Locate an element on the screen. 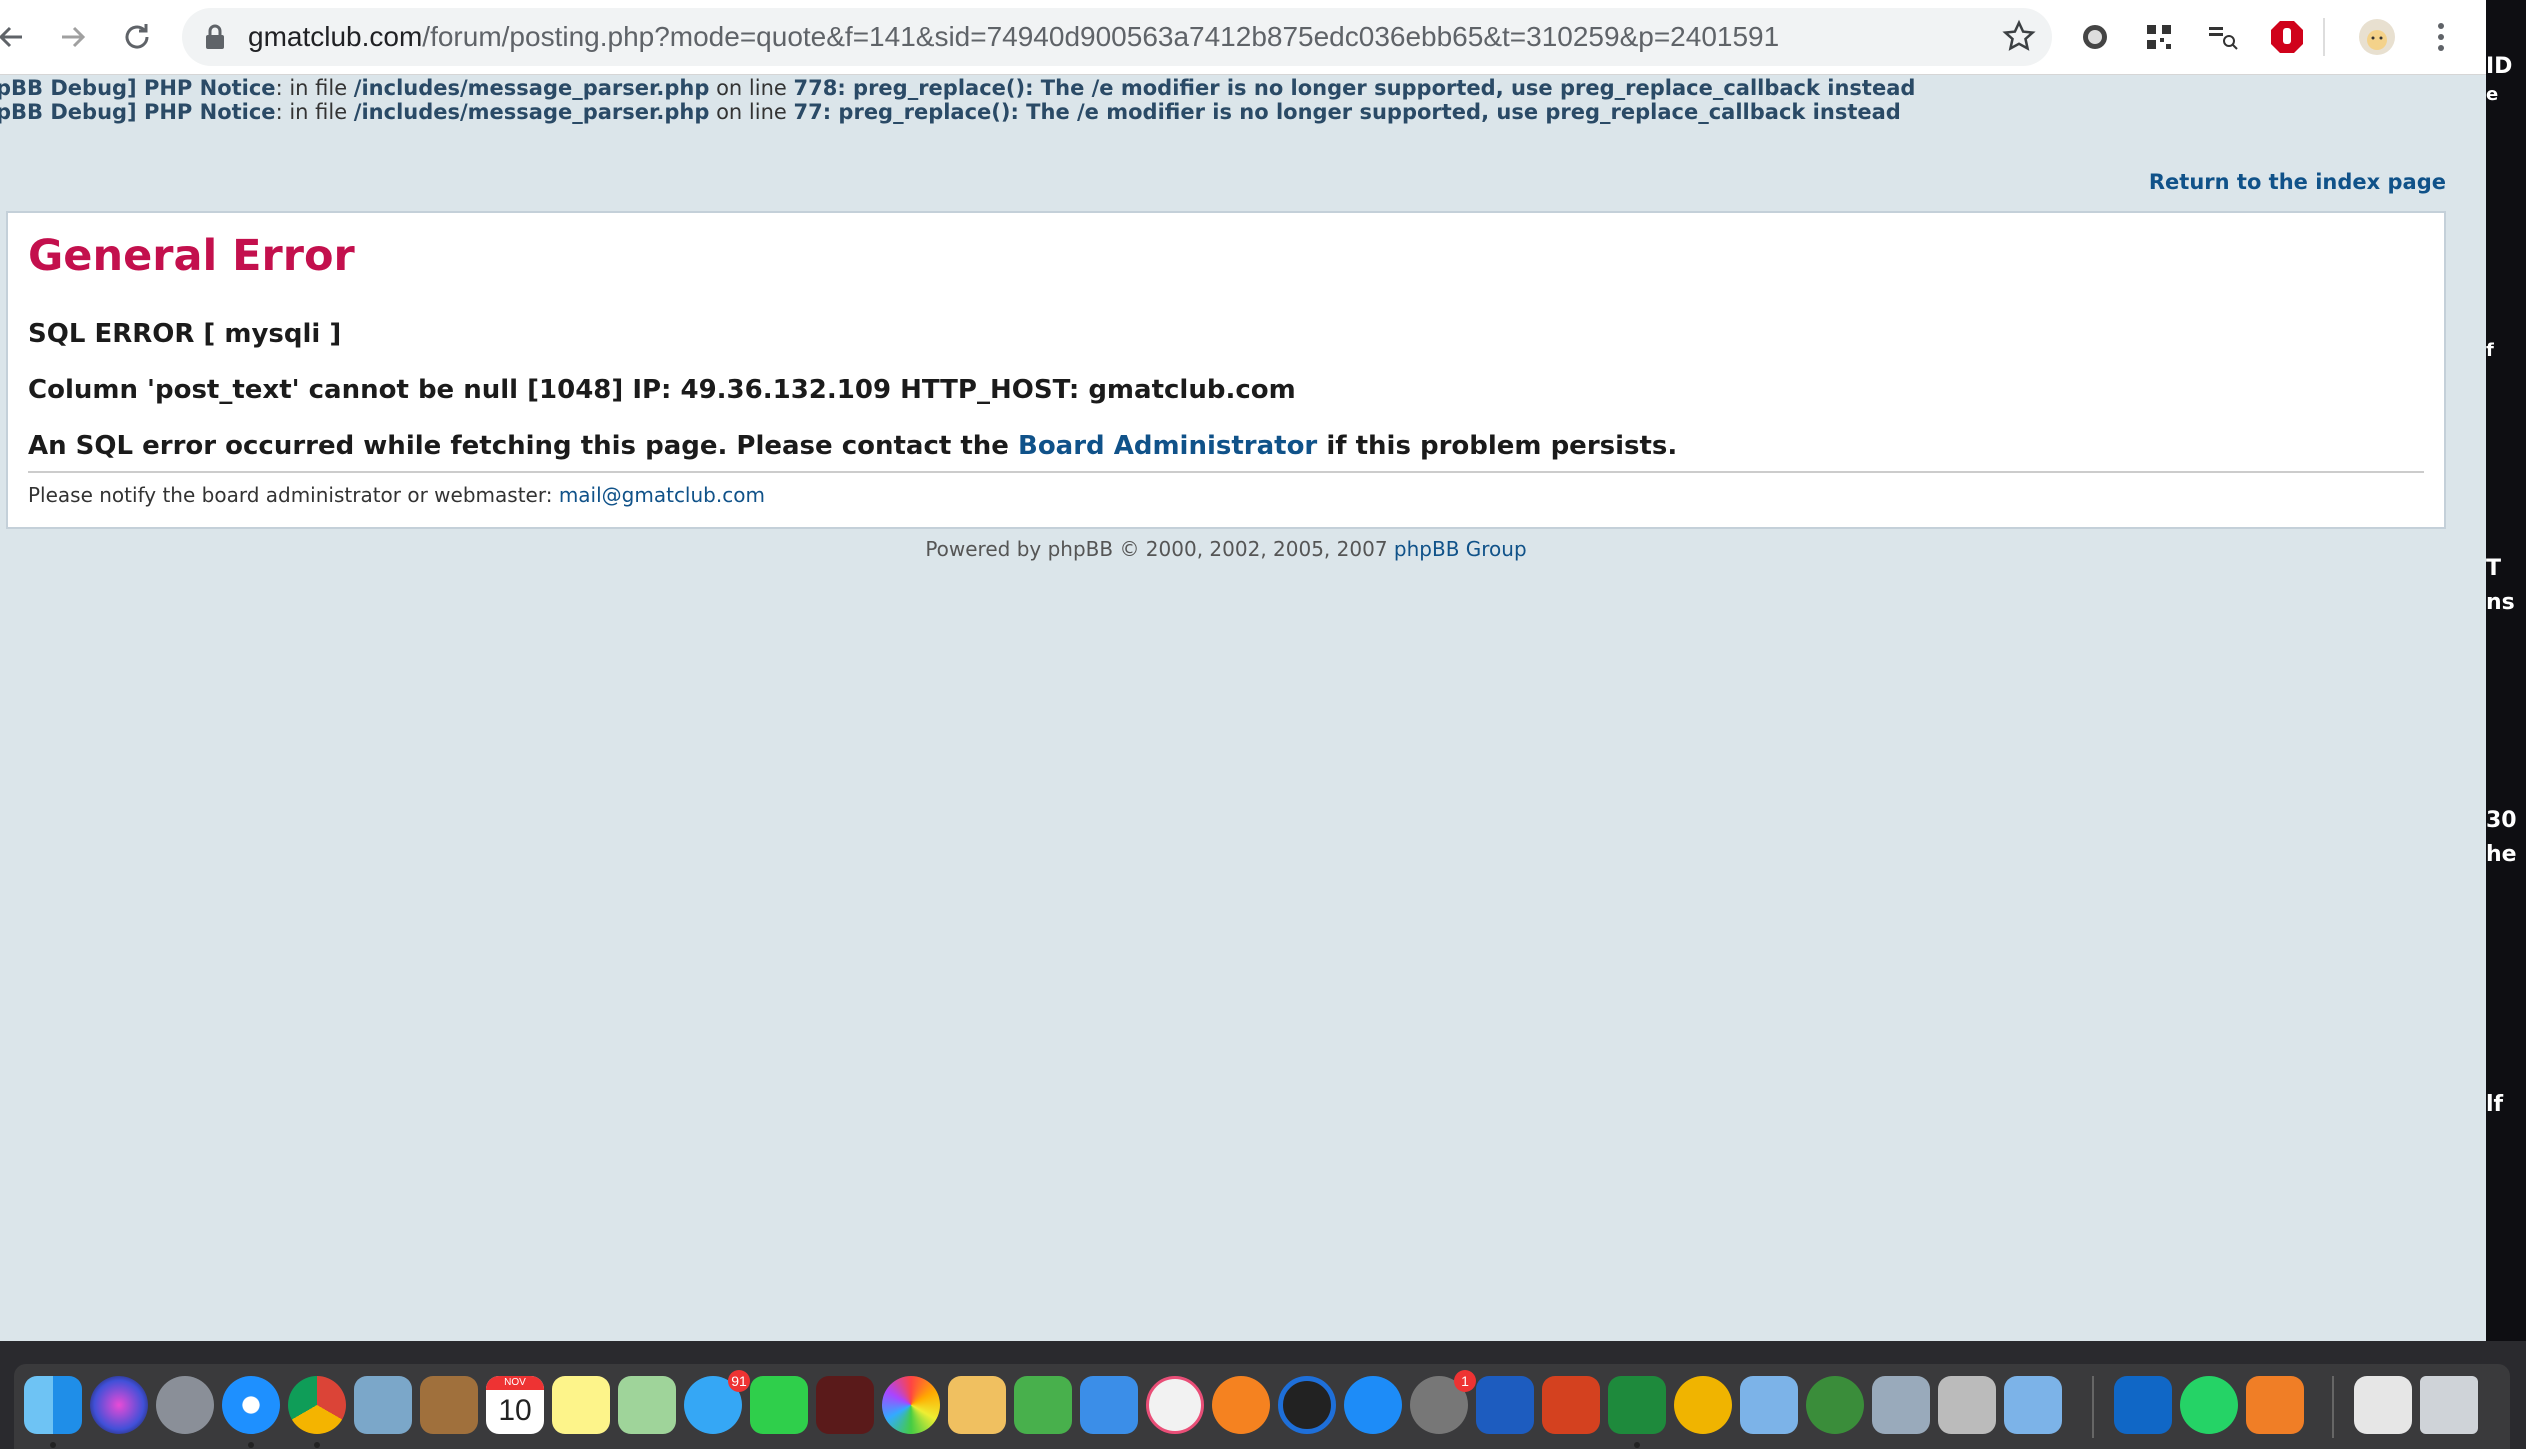 The image size is (2526, 1449). reload-button is located at coordinates (137, 37).